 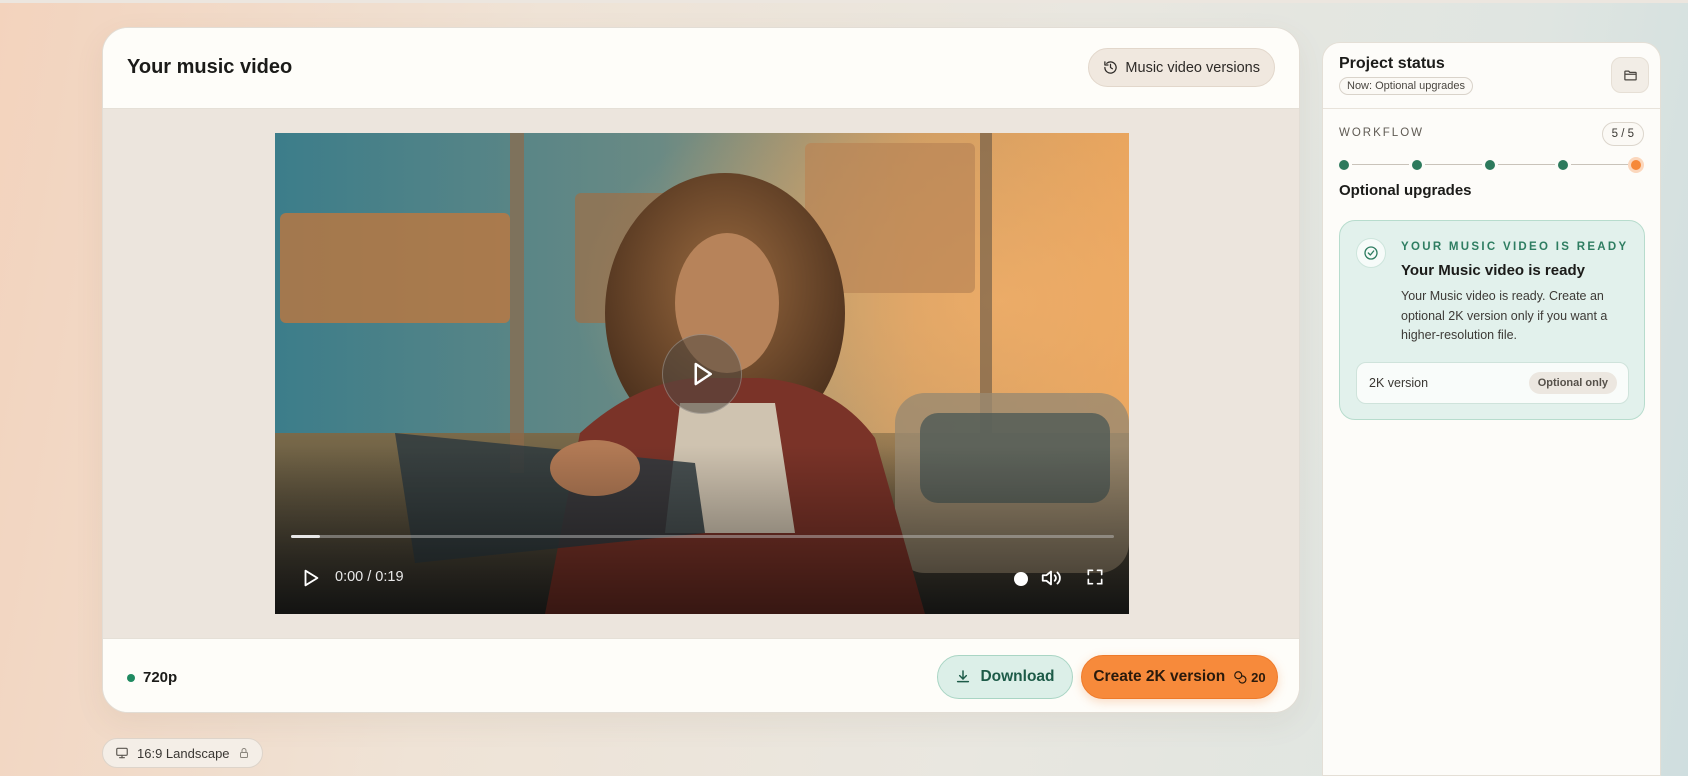 I want to click on workflow-stepper, so click(x=1492, y=165).